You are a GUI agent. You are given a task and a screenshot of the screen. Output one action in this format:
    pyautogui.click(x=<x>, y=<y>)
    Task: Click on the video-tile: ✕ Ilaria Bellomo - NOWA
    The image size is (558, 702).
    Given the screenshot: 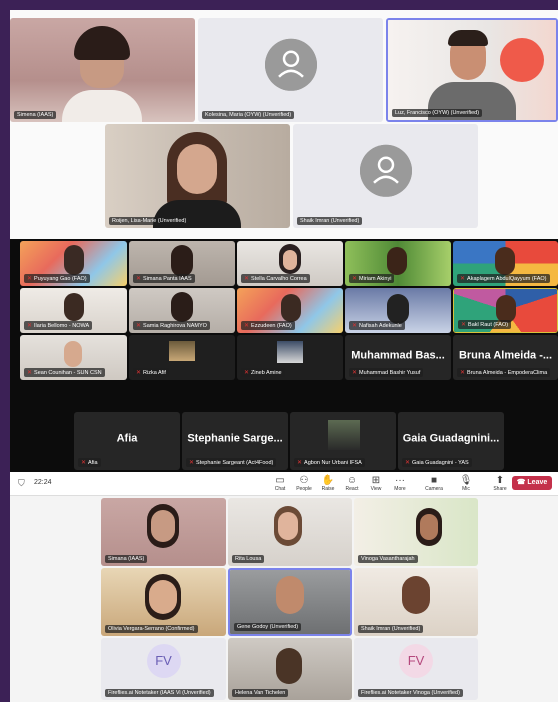 What is the action you would take?
    pyautogui.click(x=73, y=310)
    